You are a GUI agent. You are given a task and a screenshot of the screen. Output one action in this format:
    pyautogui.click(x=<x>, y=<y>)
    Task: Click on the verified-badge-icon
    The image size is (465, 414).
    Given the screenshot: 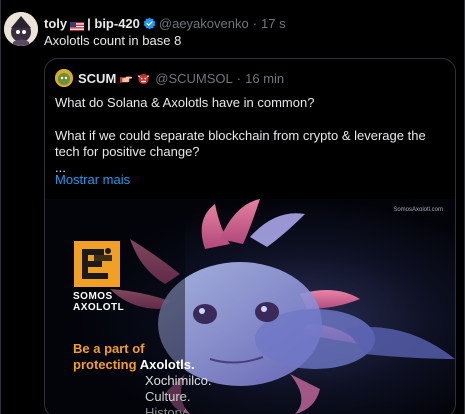 What is the action you would take?
    pyautogui.click(x=149, y=23)
    